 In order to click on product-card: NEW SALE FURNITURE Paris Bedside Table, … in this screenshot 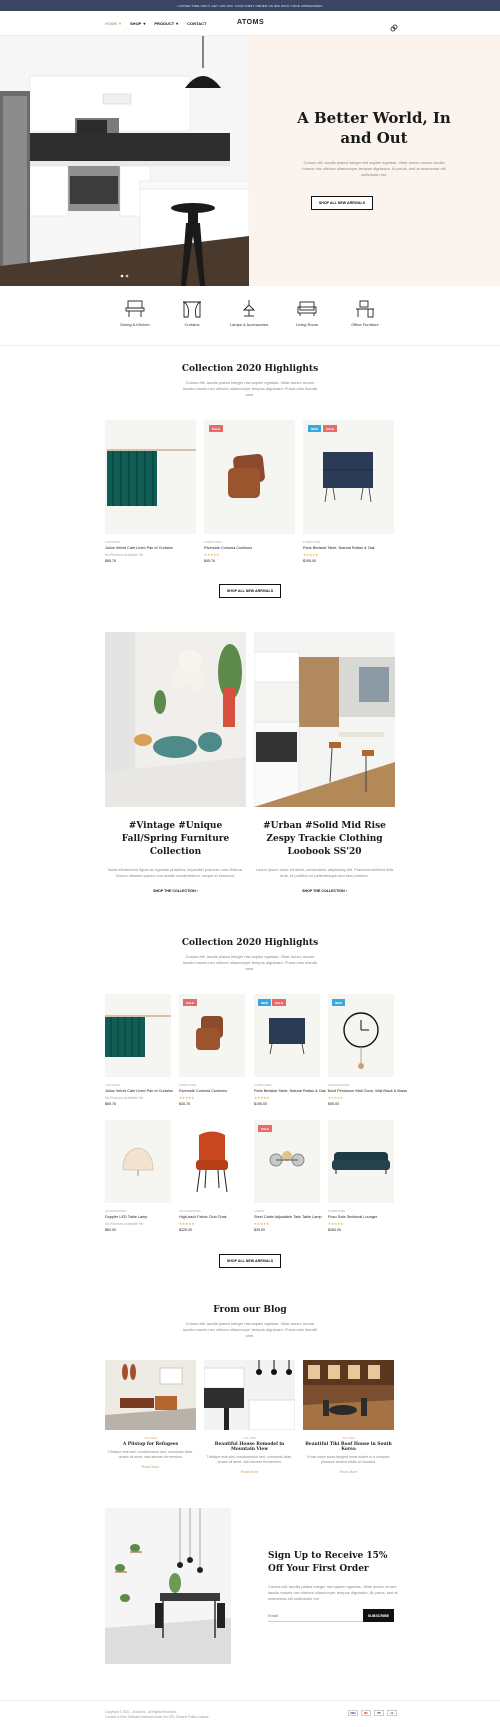, I will do `click(348, 491)`.